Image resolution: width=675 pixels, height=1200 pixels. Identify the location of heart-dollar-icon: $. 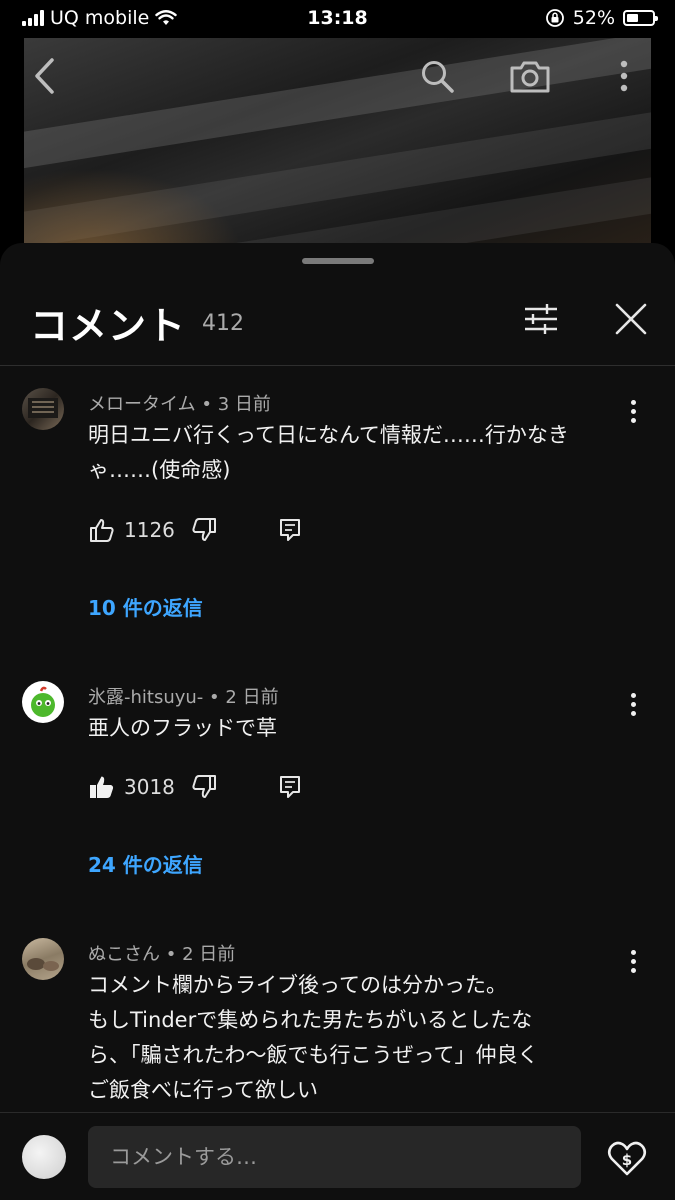
(627, 1158).